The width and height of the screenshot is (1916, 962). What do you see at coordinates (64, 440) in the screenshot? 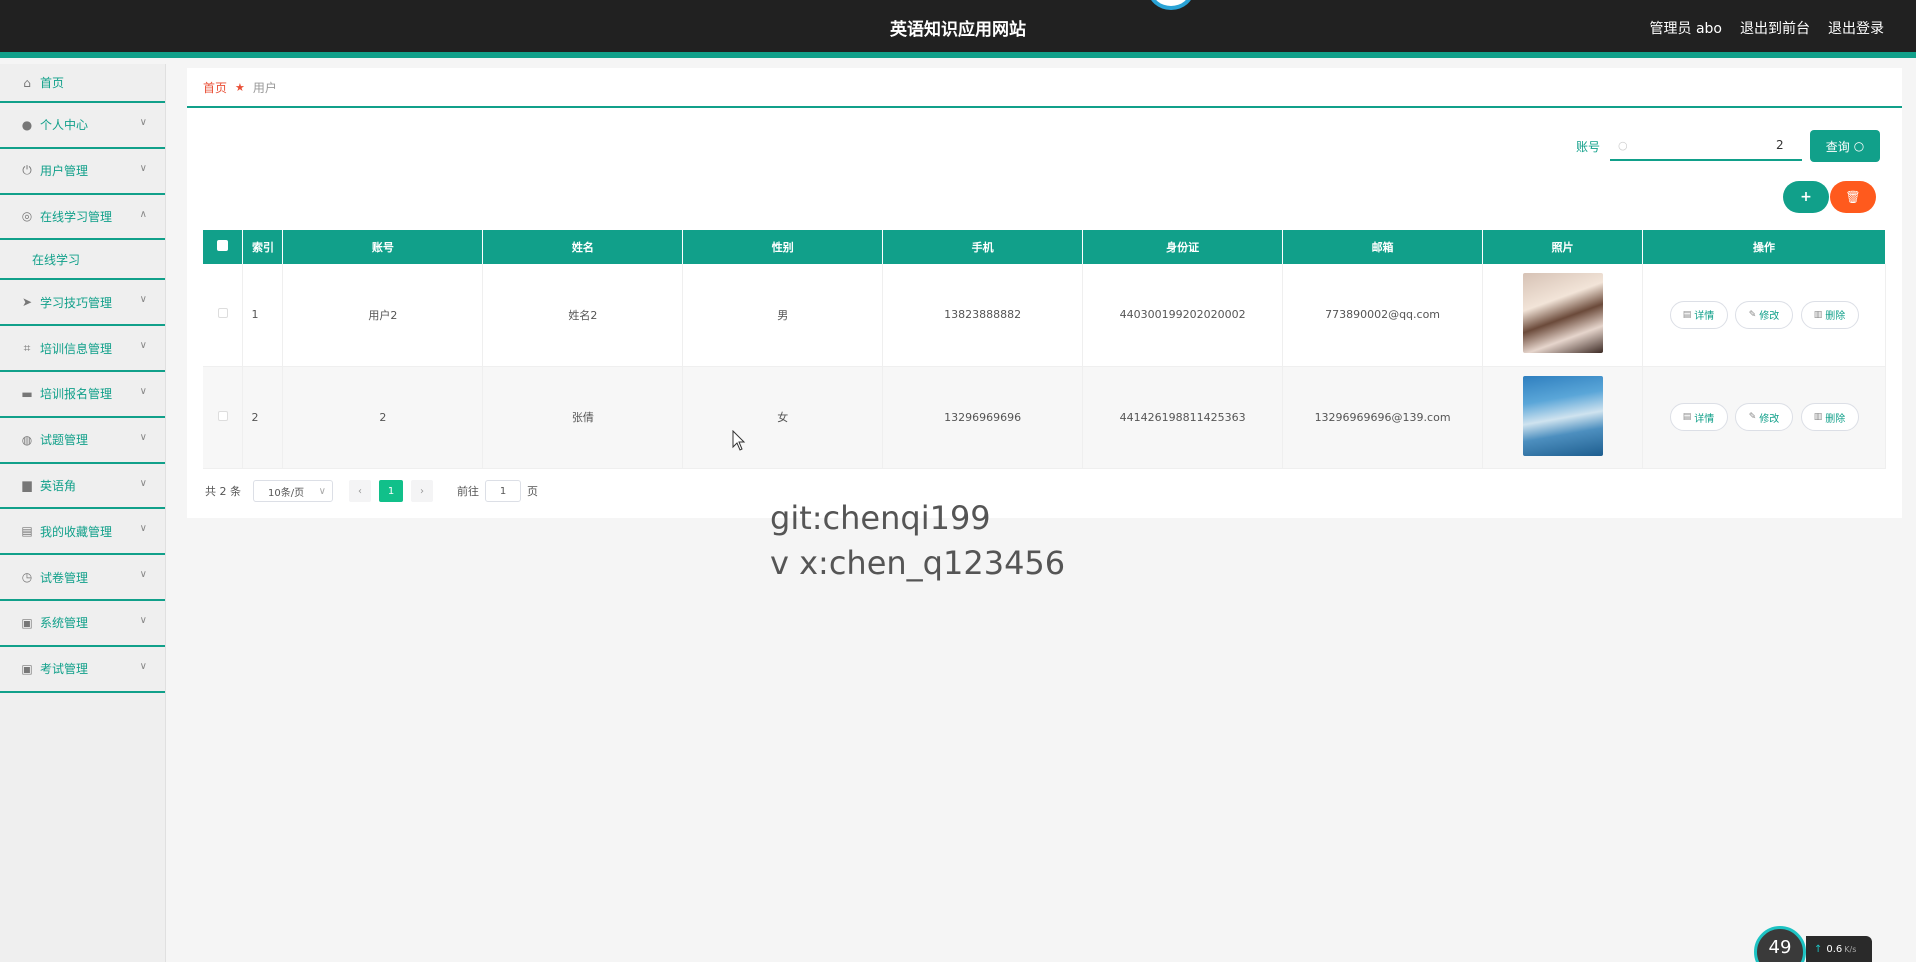
I see `sidebar-item-label: 试题管理` at bounding box center [64, 440].